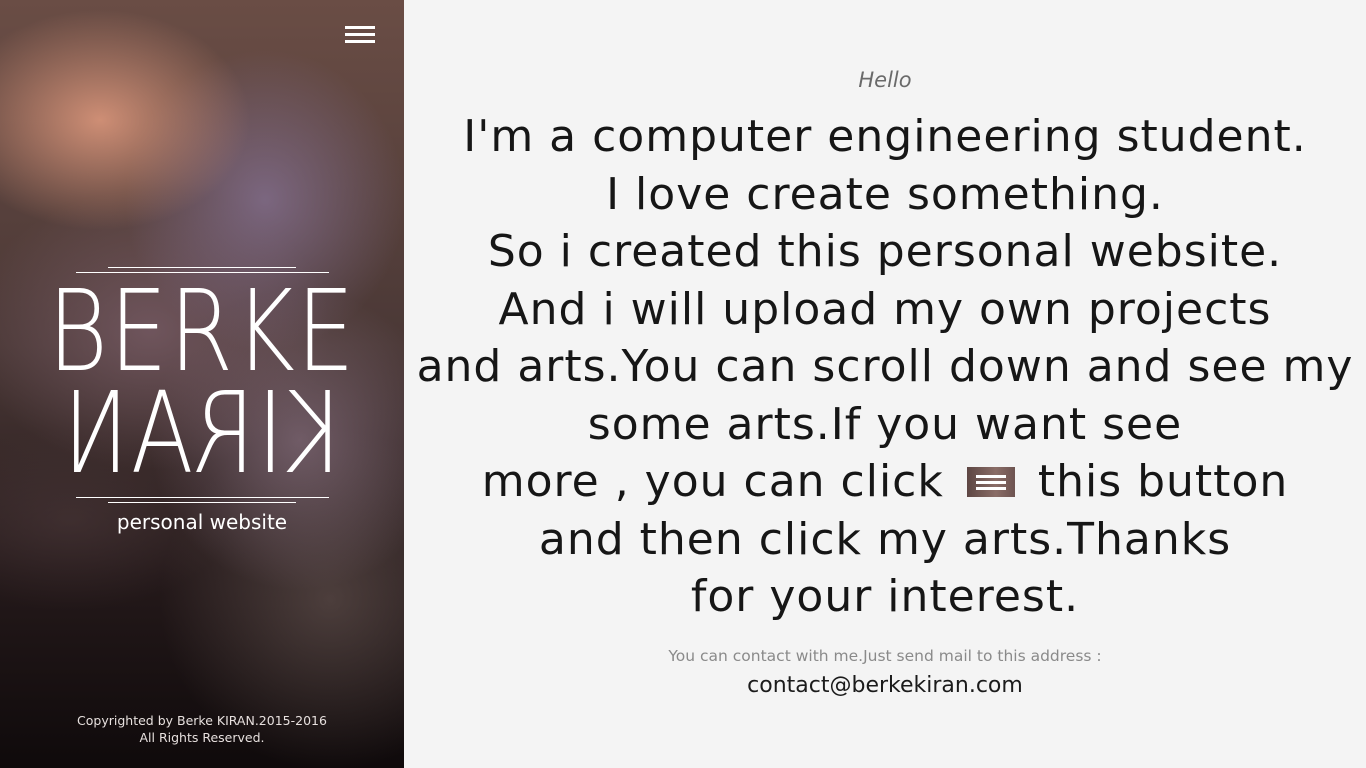 This screenshot has height=768, width=1366. Describe the element at coordinates (885, 136) in the screenshot. I see `bio-line: I'm a computer engineering student.` at that location.